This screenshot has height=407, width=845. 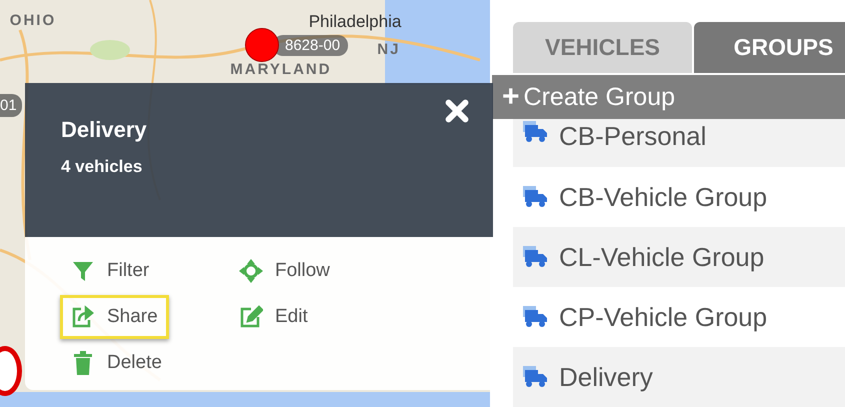 What do you see at coordinates (262, 45) in the screenshot?
I see `vehicle-marker-icon` at bounding box center [262, 45].